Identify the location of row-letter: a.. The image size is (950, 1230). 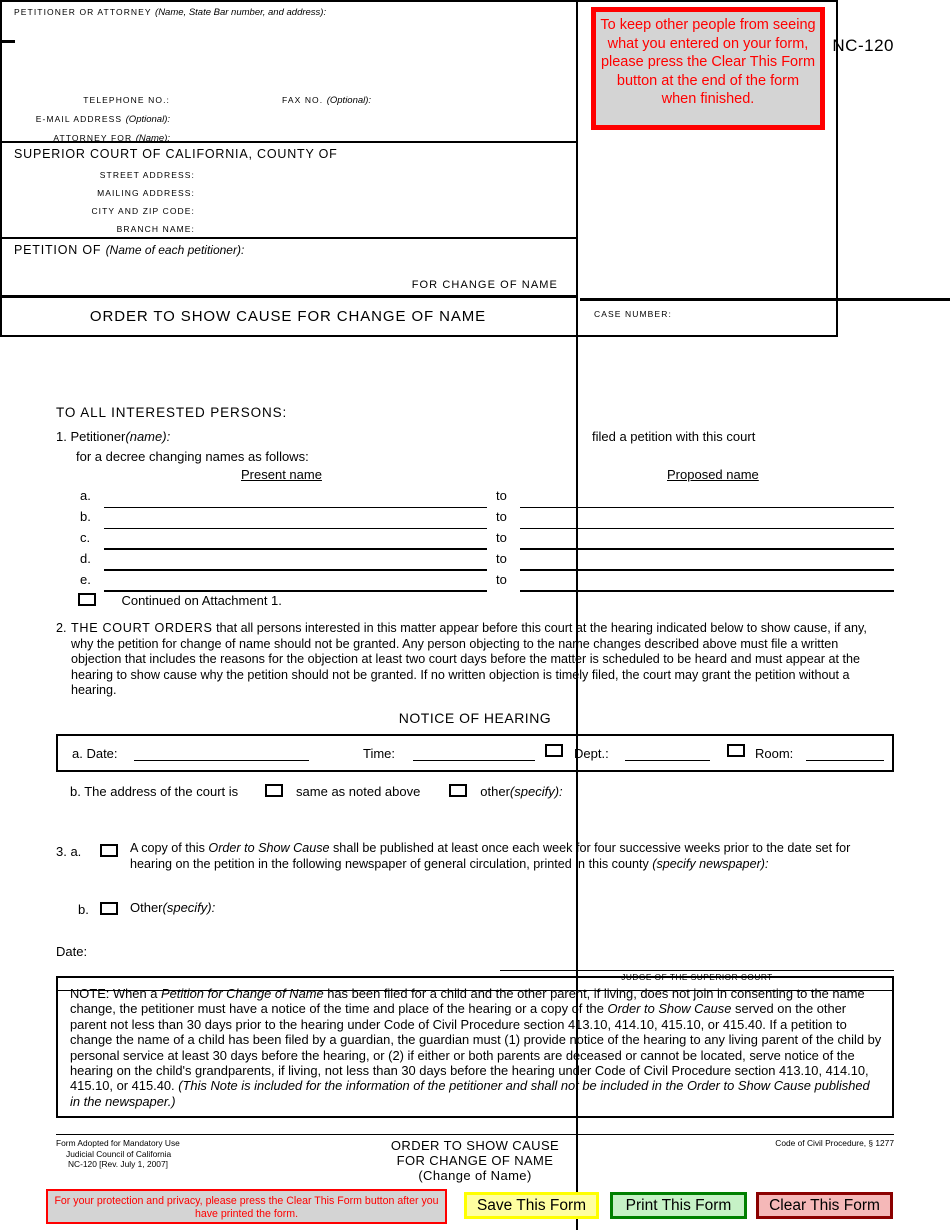
(85, 495).